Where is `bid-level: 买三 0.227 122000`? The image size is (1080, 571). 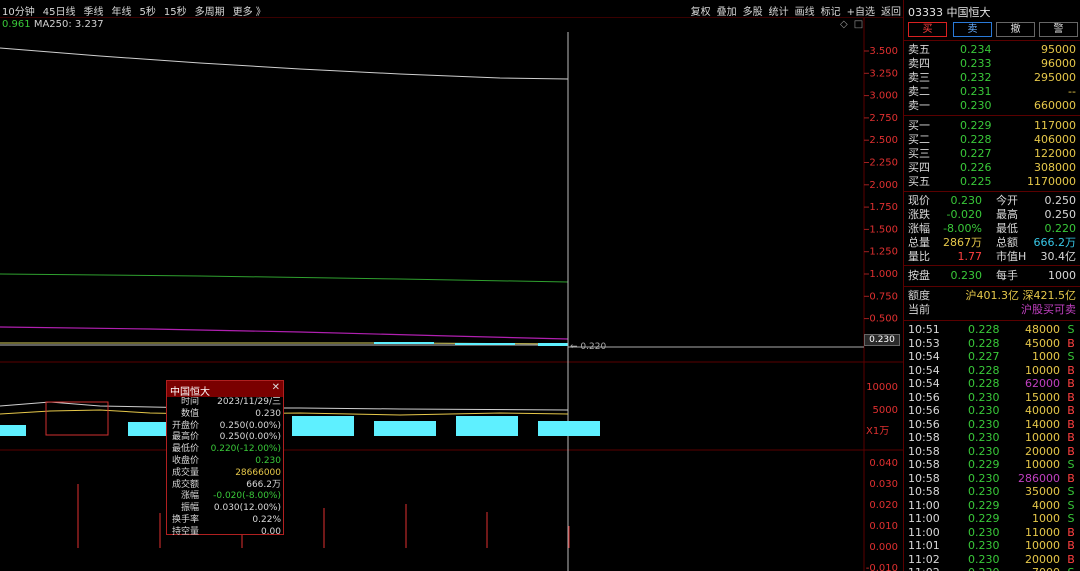
bid-level: 买三 0.227 122000 is located at coordinates (992, 154).